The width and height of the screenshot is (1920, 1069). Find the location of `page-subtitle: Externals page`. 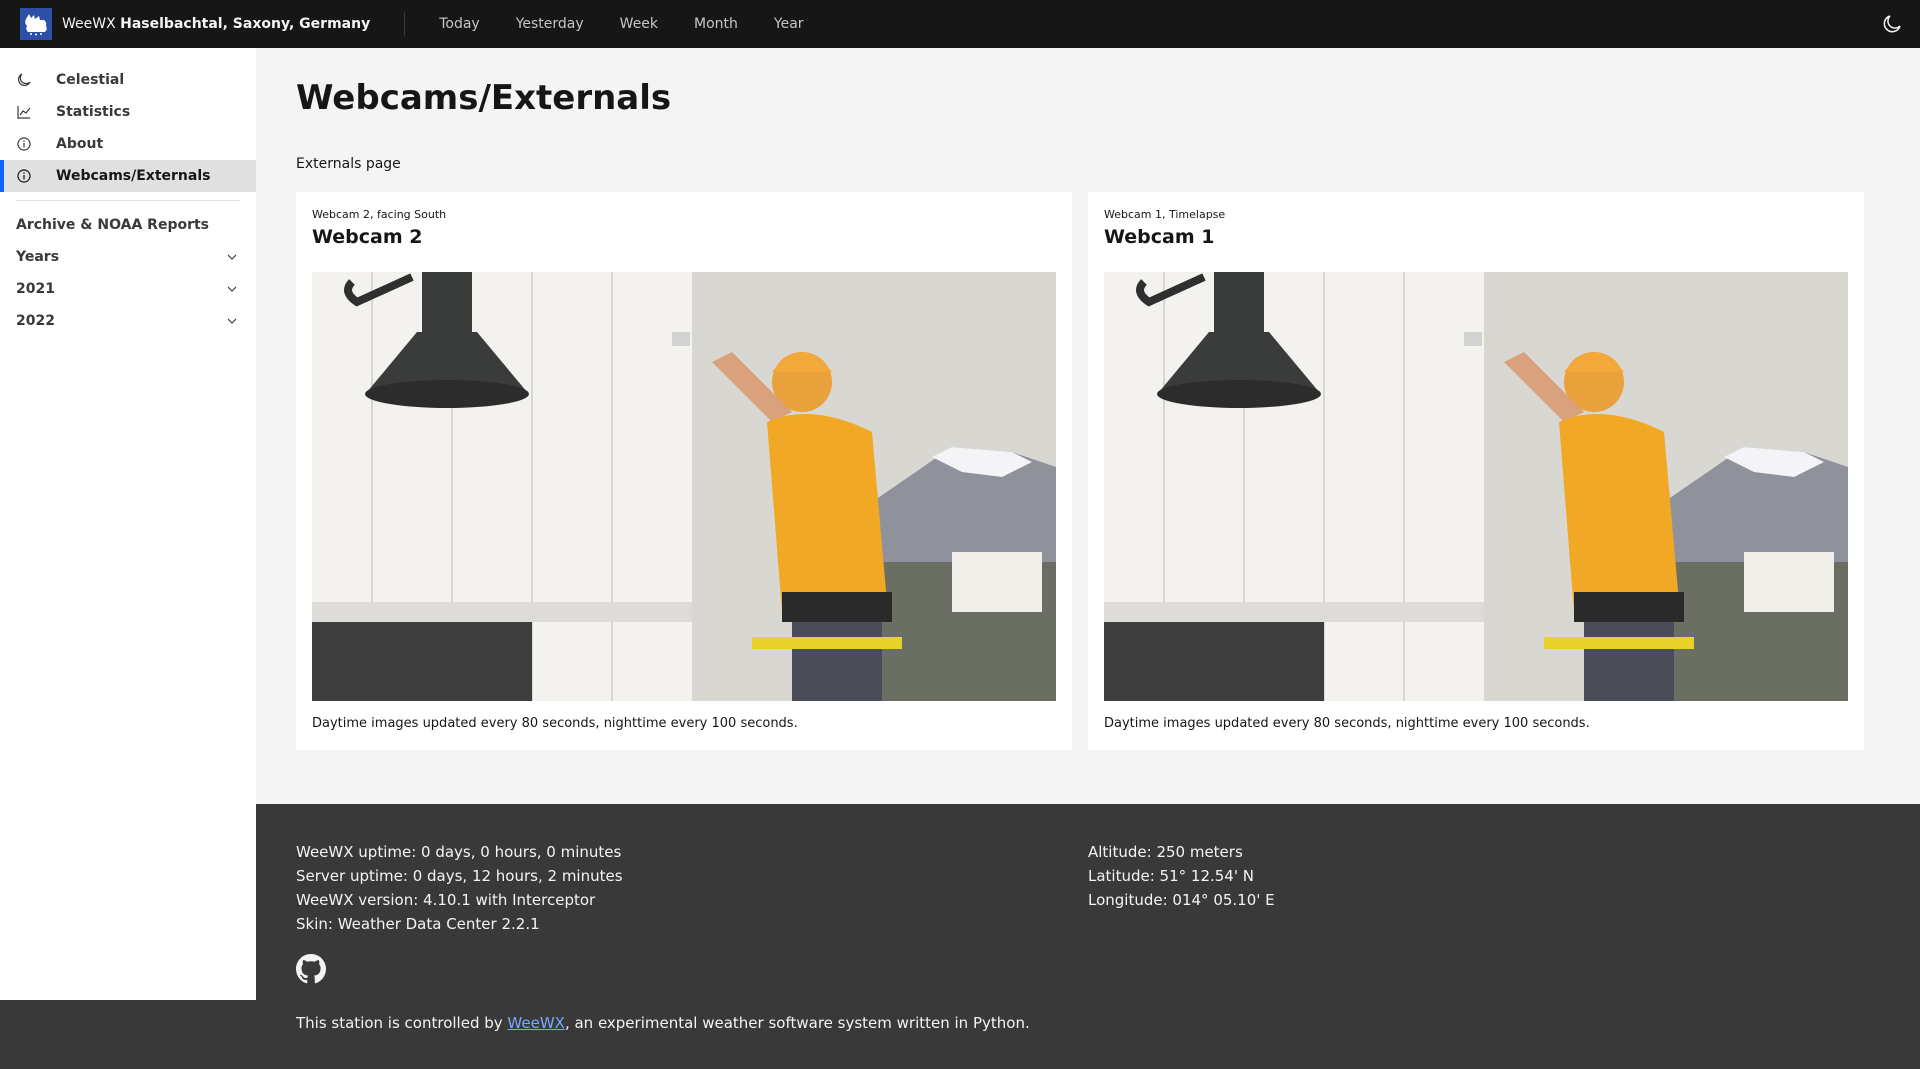

page-subtitle: Externals page is located at coordinates (348, 164).